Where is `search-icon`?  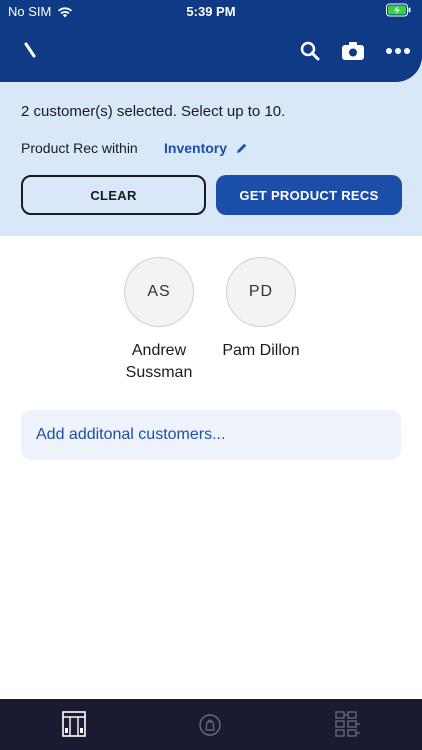
search-icon is located at coordinates (310, 51).